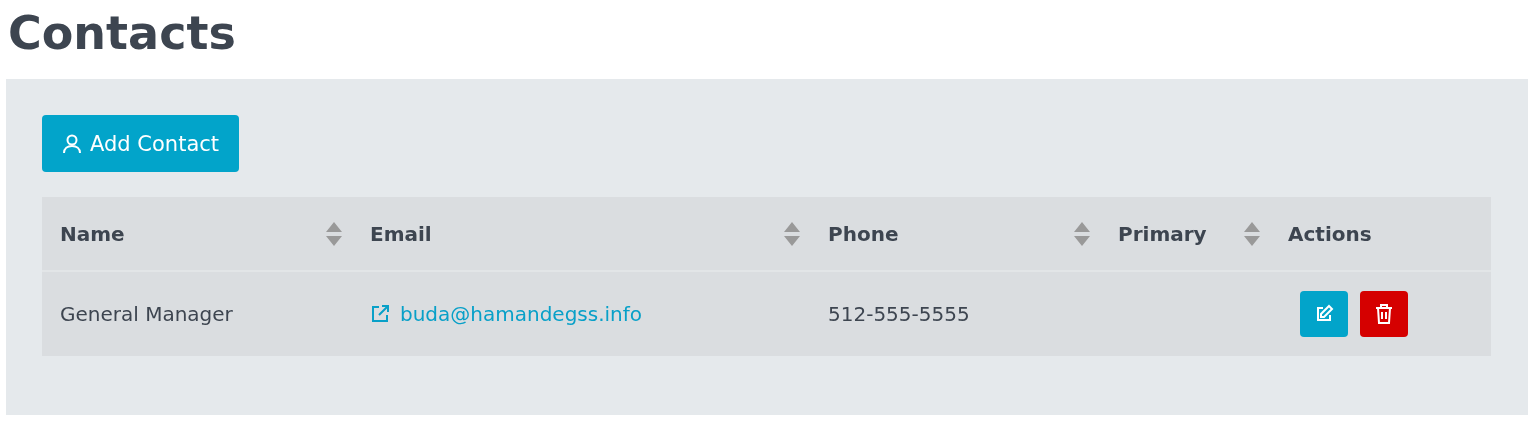 The height and width of the screenshot is (433, 1535). What do you see at coordinates (146, 314) in the screenshot?
I see `table-cell-text: General Manager` at bounding box center [146, 314].